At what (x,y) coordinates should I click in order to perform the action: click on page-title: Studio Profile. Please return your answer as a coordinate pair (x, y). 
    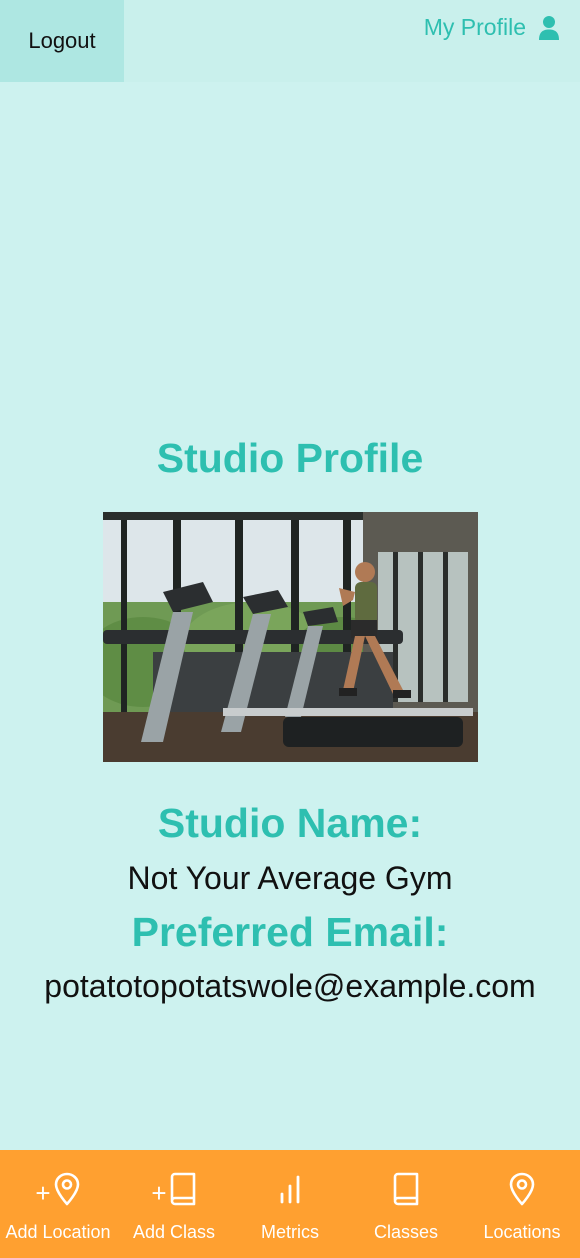
    Looking at the image, I should click on (290, 458).